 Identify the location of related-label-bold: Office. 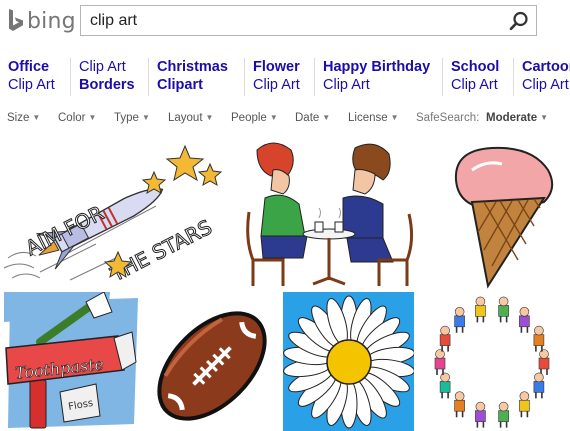
(29, 67).